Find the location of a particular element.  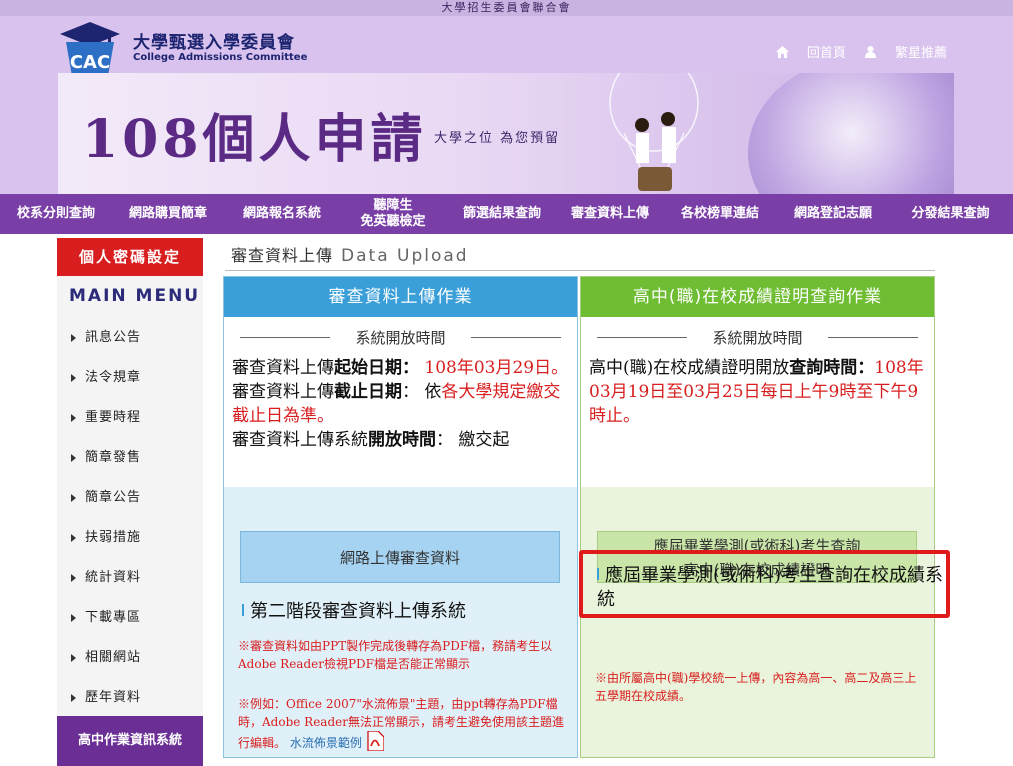

theme-sample-link: 水流佈景範例 is located at coordinates (326, 743).